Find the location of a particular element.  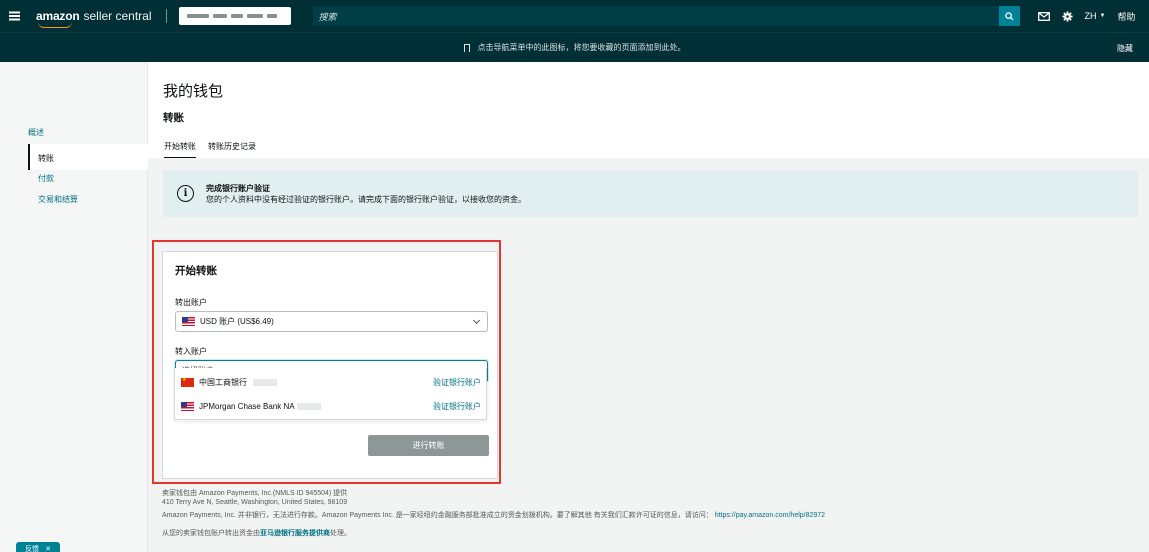

help-link: 帮助 is located at coordinates (1126, 16).